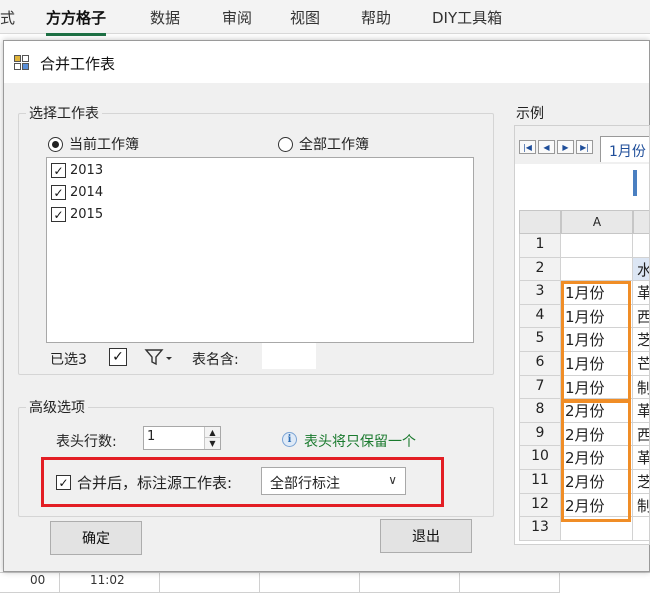  Describe the element at coordinates (165, 17) in the screenshot. I see `ribbon-tab-data: 数据` at that location.